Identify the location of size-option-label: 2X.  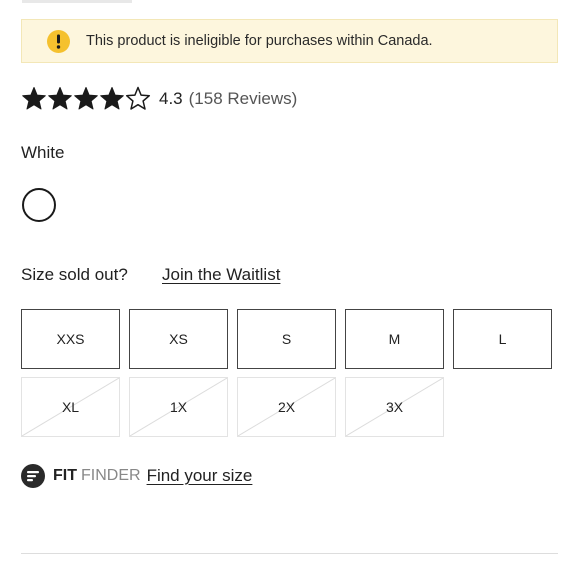
(286, 407).